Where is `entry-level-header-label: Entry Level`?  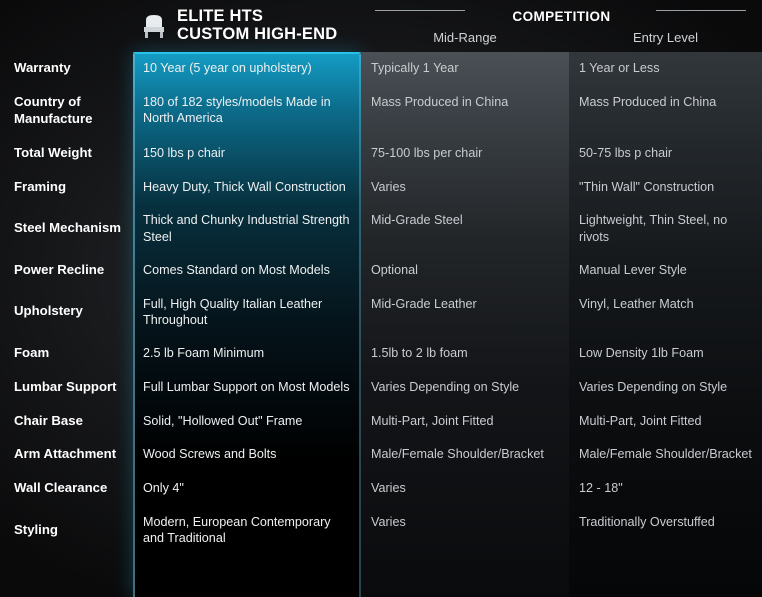
entry-level-header-label: Entry Level is located at coordinates (665, 37).